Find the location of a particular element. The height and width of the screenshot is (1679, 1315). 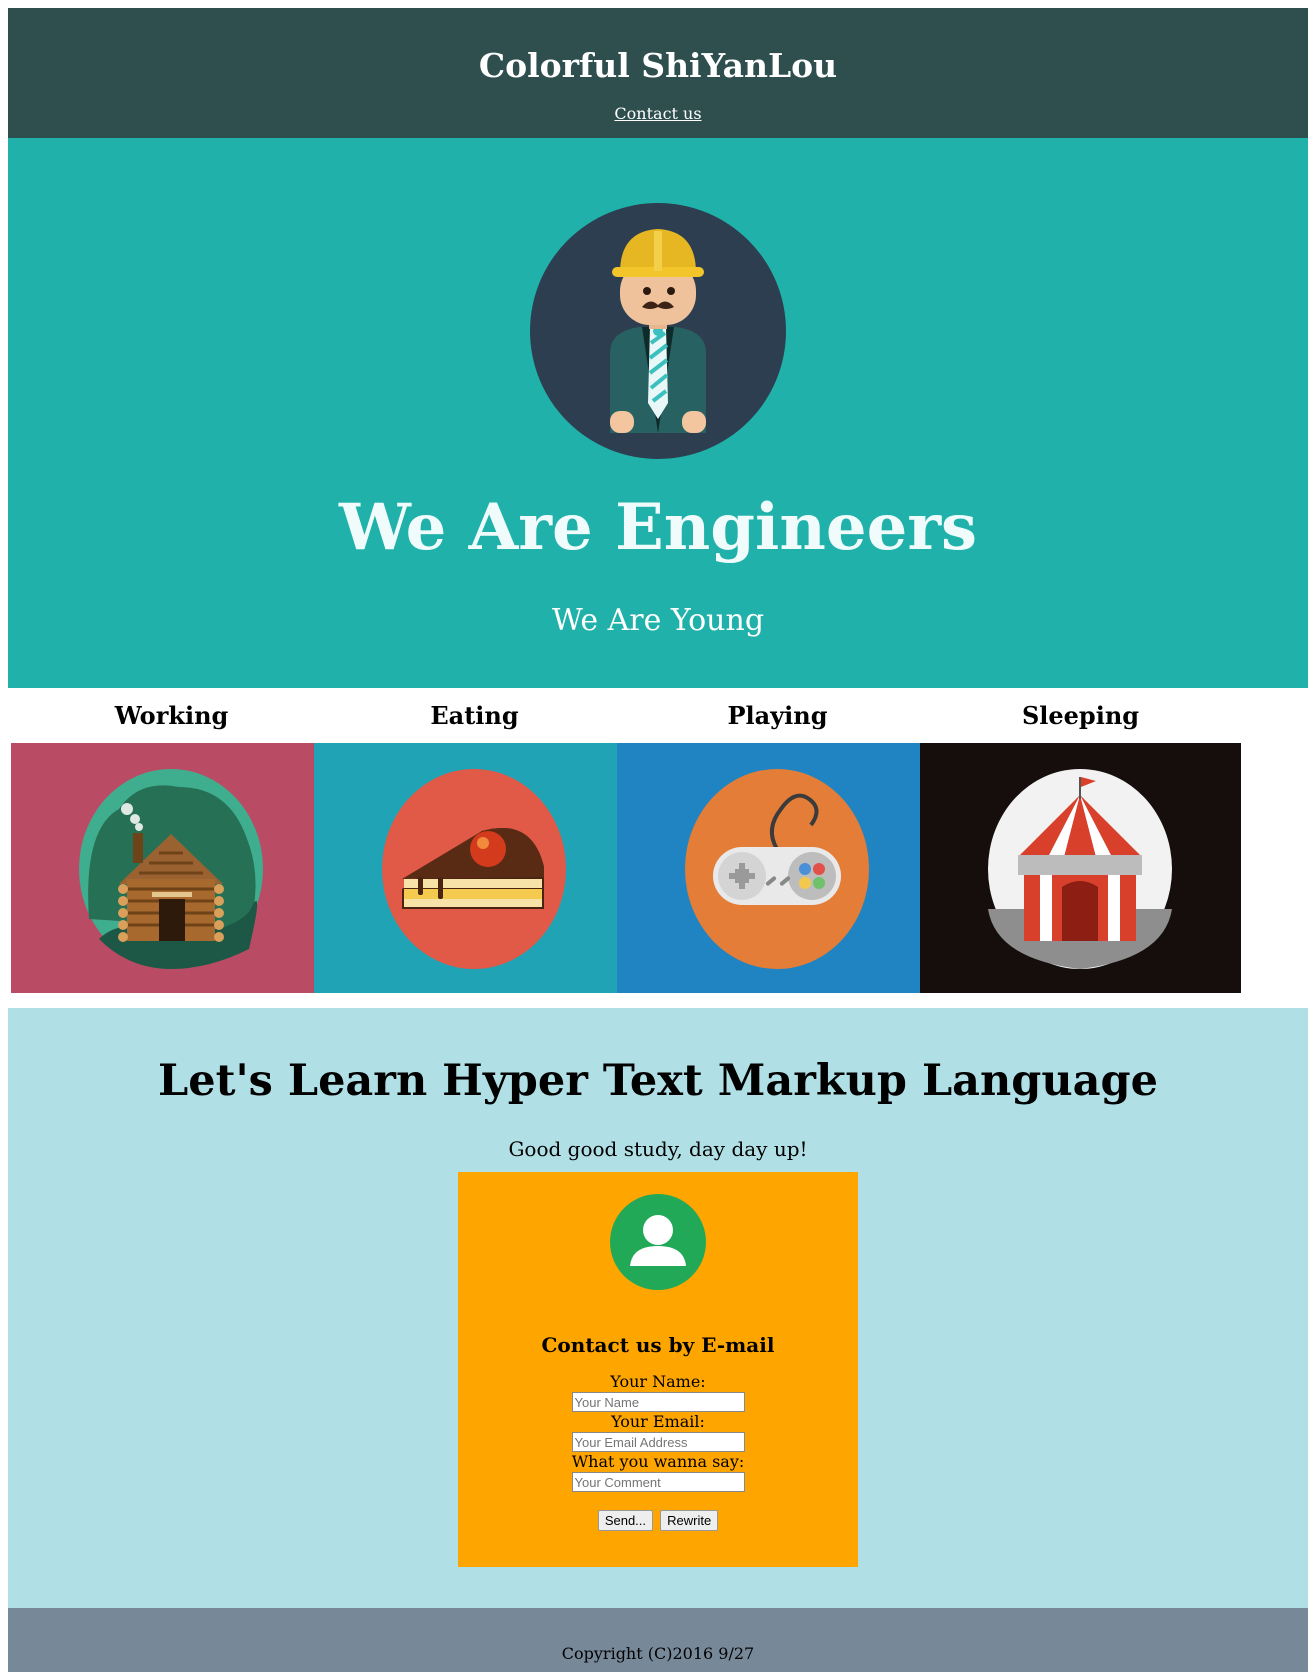

engineer-avatar-icon is located at coordinates (658, 331).